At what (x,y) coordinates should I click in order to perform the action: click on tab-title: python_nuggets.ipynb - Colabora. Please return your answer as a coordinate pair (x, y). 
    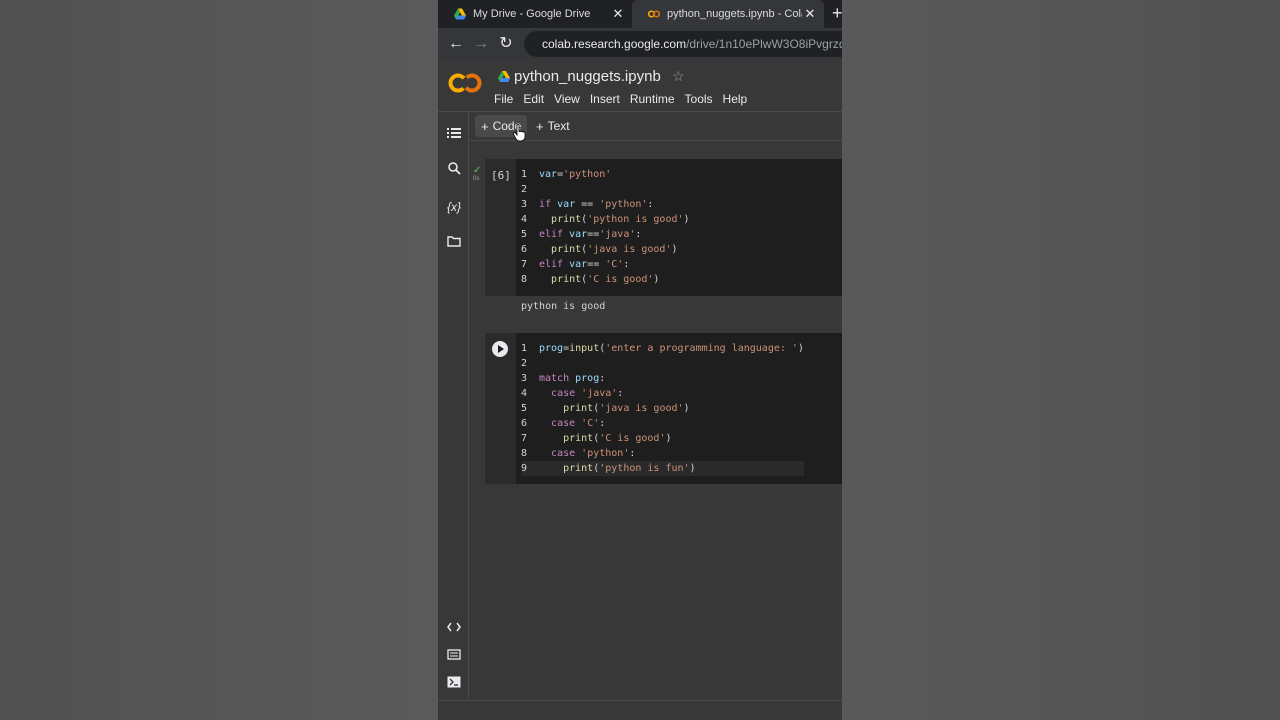
    Looking at the image, I should click on (734, 14).